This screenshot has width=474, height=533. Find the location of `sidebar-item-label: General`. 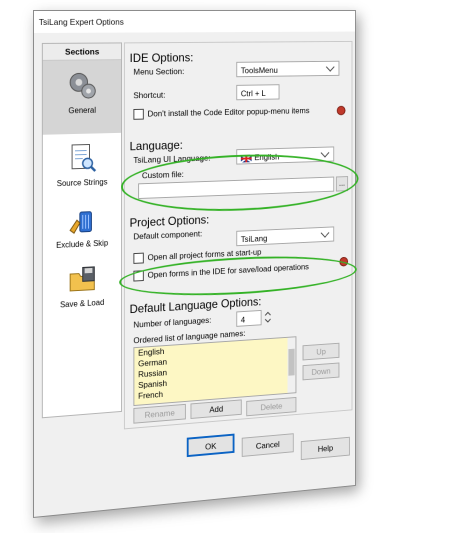

sidebar-item-label: General is located at coordinates (82, 110).